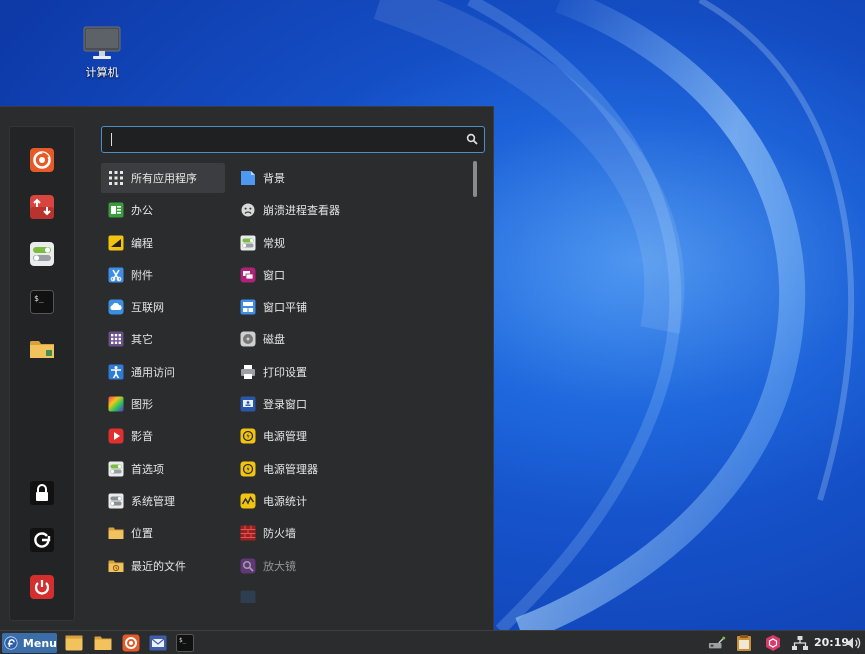  What do you see at coordinates (350, 372) in the screenshot?
I see `app-print-settings: 打印设置` at bounding box center [350, 372].